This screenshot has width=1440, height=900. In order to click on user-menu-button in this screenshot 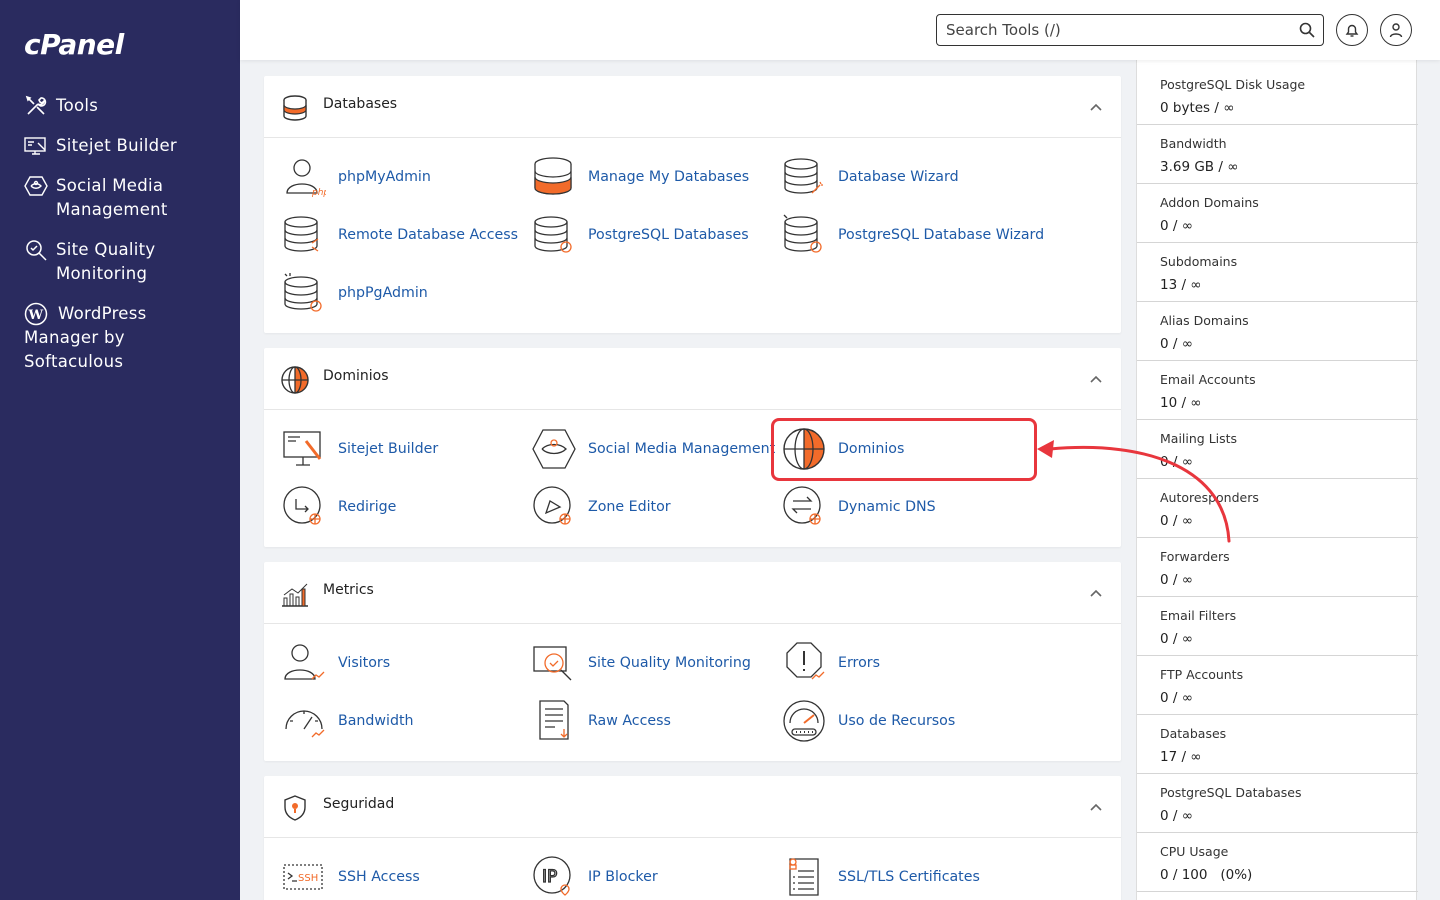, I will do `click(1396, 30)`.